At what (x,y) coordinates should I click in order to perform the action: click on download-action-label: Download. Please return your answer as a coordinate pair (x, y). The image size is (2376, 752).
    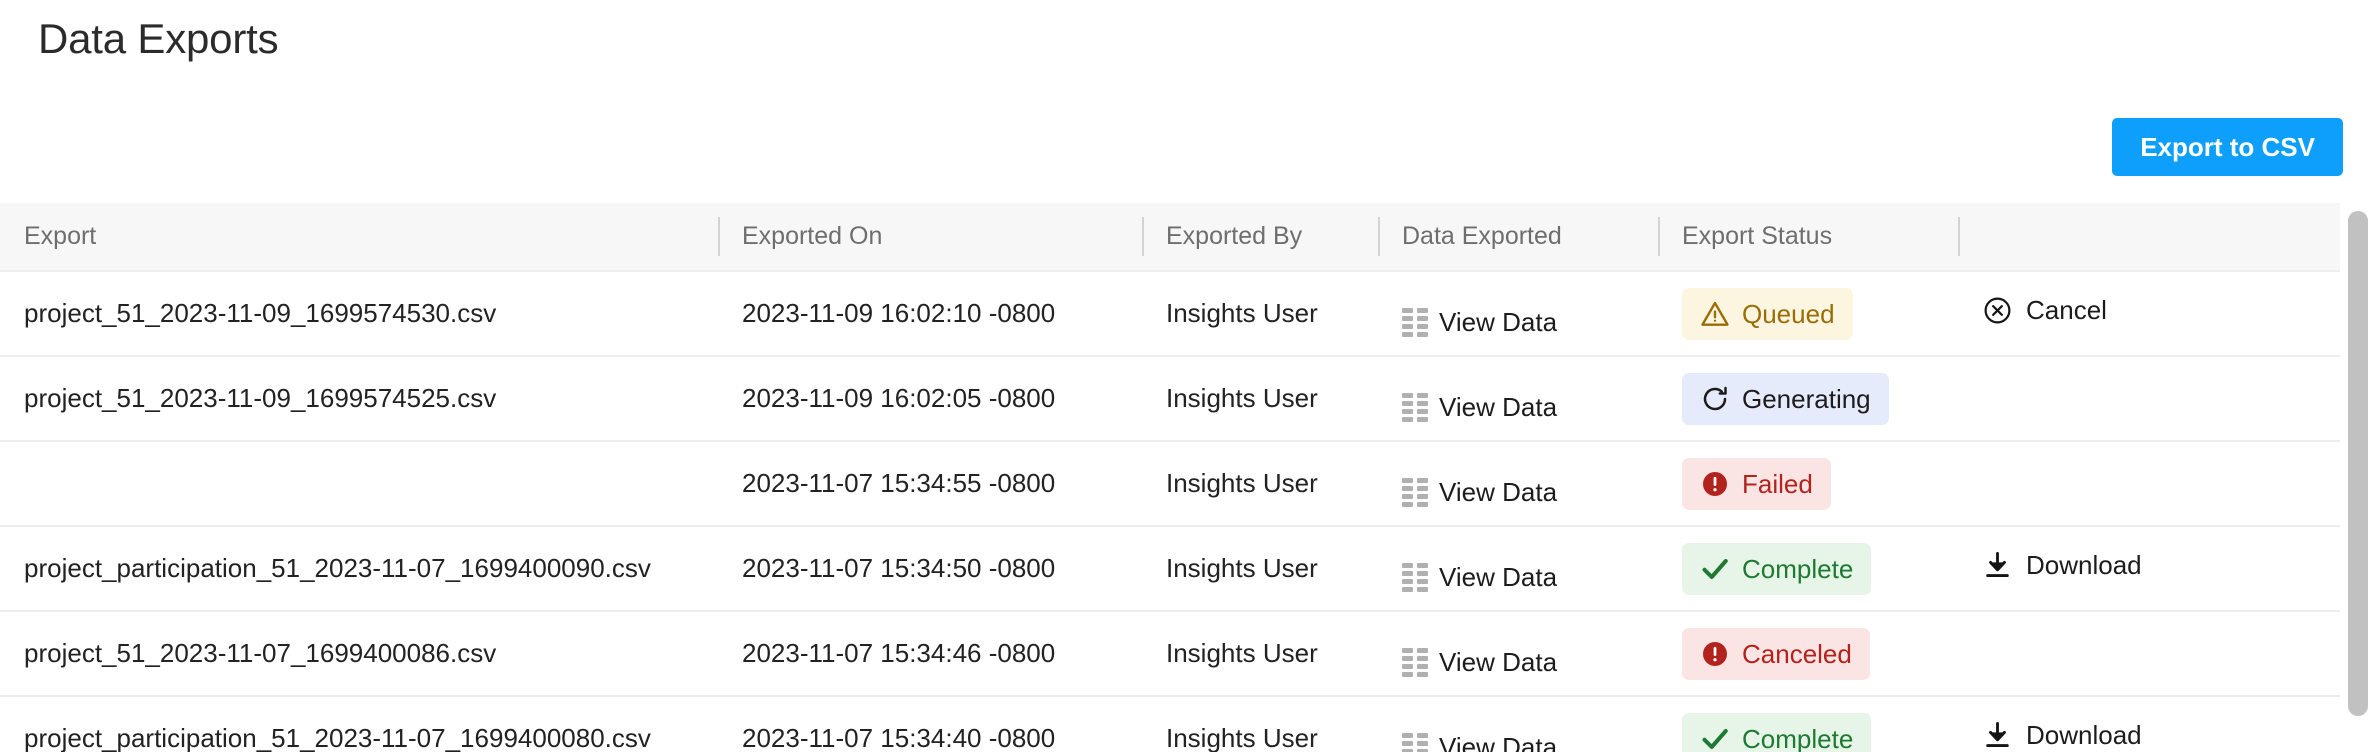
    Looking at the image, I should click on (2084, 564).